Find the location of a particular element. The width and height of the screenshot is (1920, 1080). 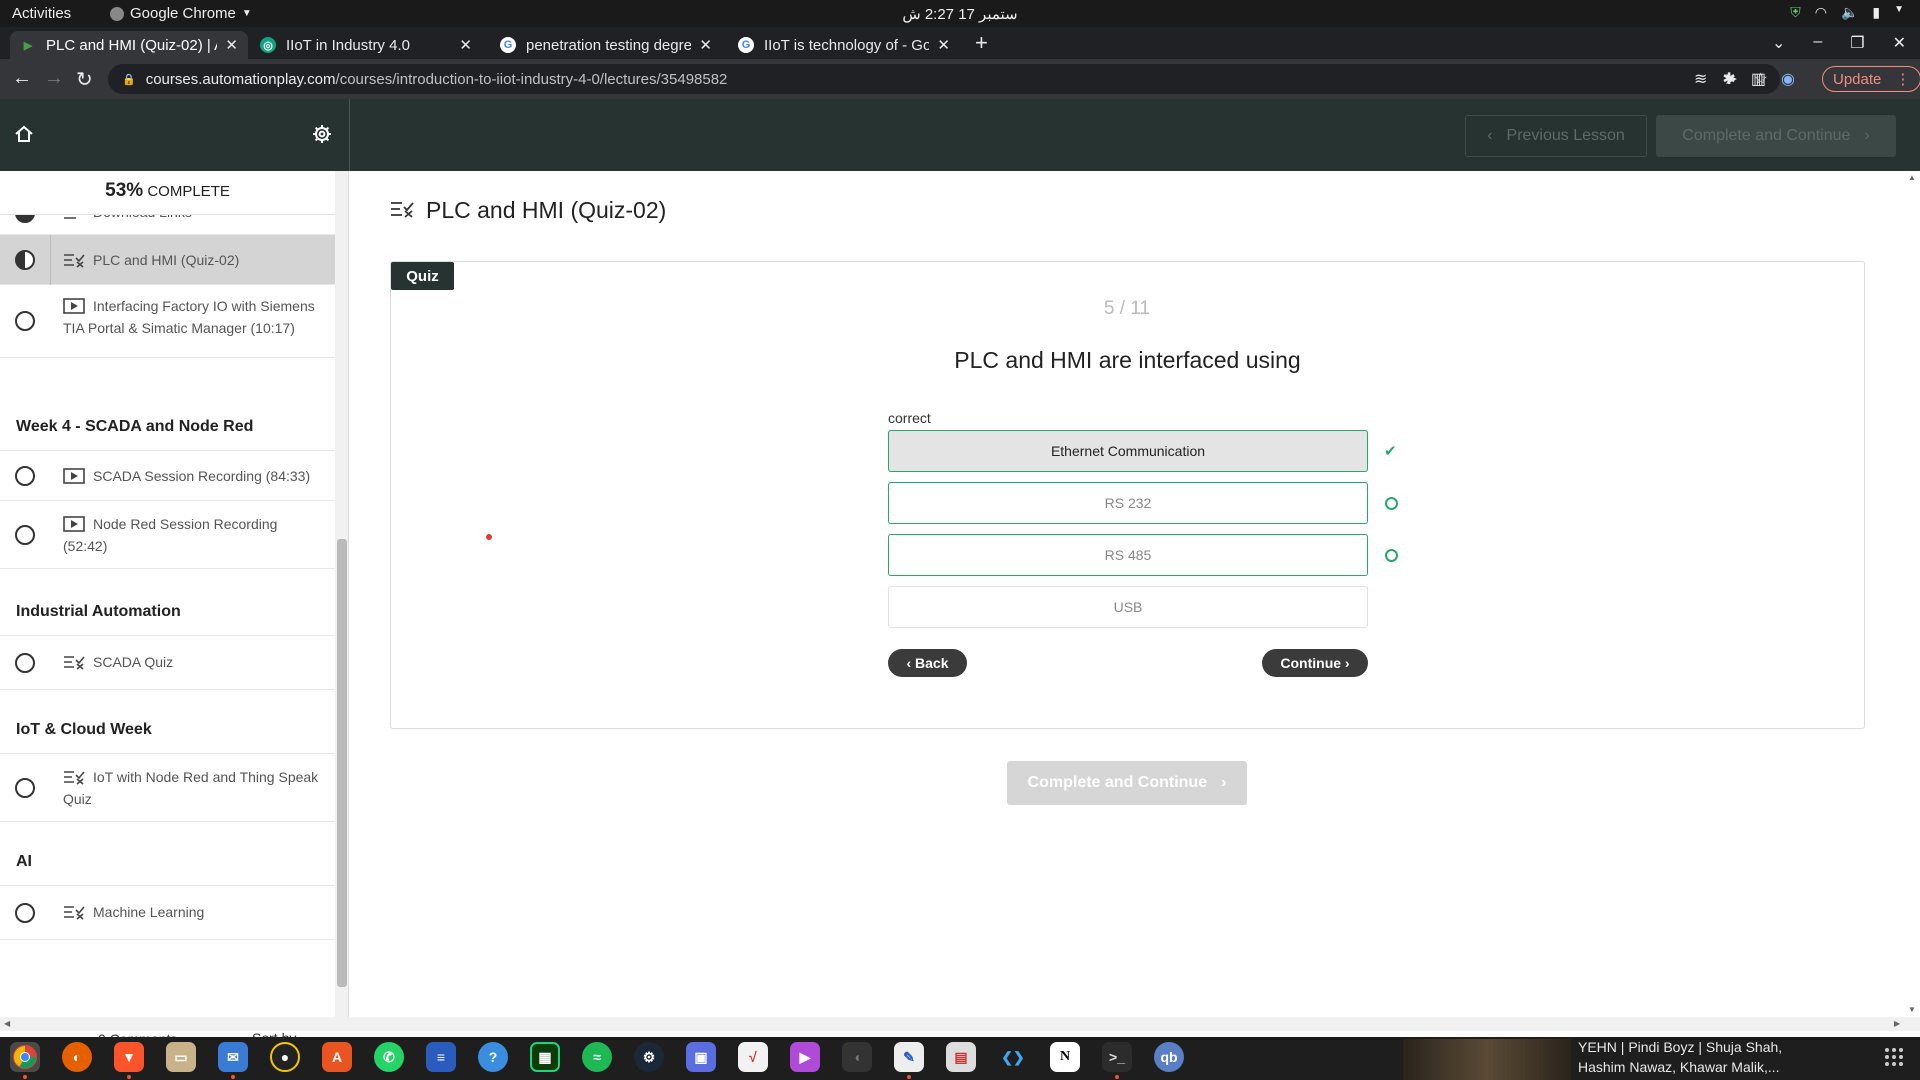

answer-option: Ethernet Communication is located at coordinates (1128, 451).